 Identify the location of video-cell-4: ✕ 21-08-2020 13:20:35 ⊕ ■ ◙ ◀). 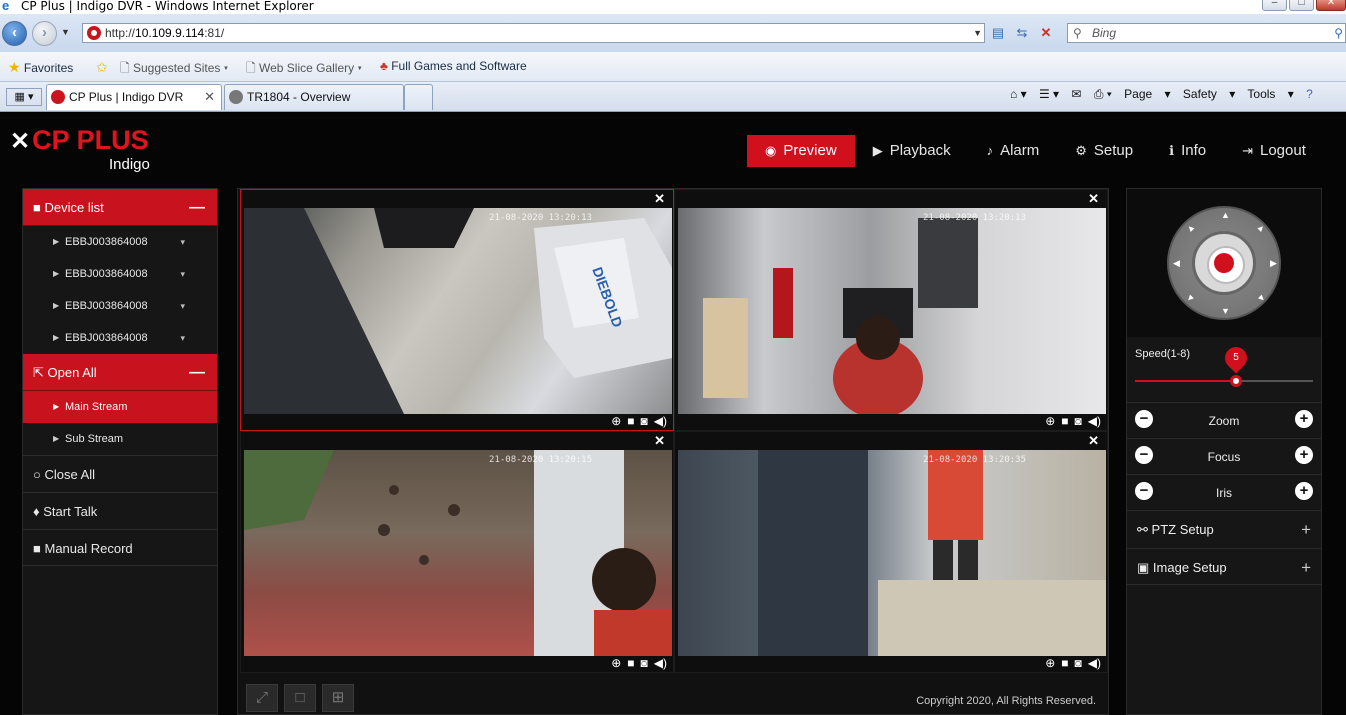
(891, 552).